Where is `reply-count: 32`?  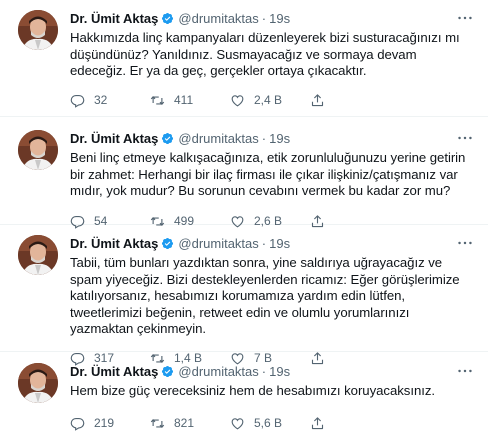 reply-count: 32 is located at coordinates (101, 100).